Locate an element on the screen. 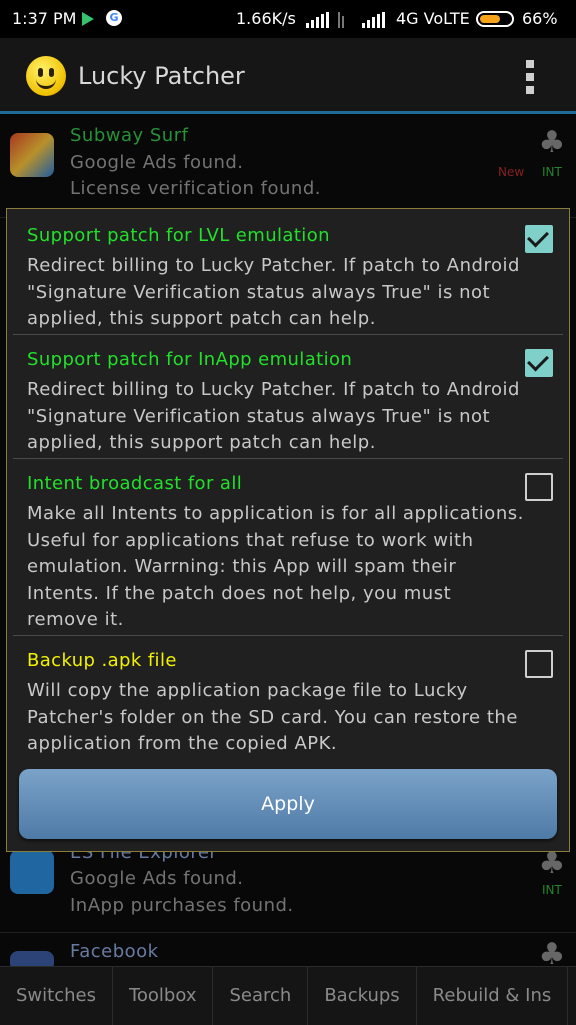  smiley-mouth is located at coordinates (46, 82).